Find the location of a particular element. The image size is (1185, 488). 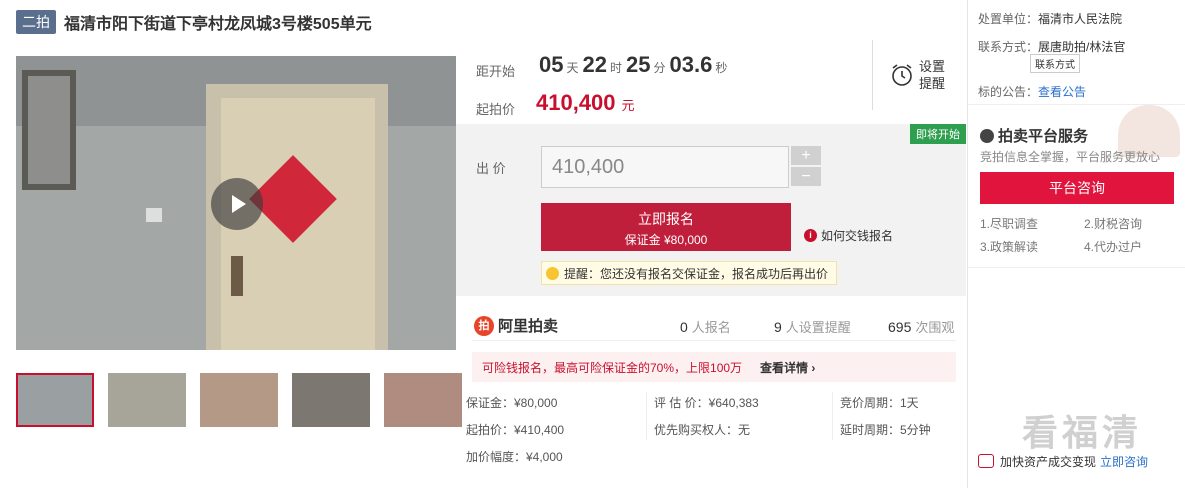

loan-promo-text: 可险钱报名，最高可险保证金的70%，上限100万 is located at coordinates (612, 367).